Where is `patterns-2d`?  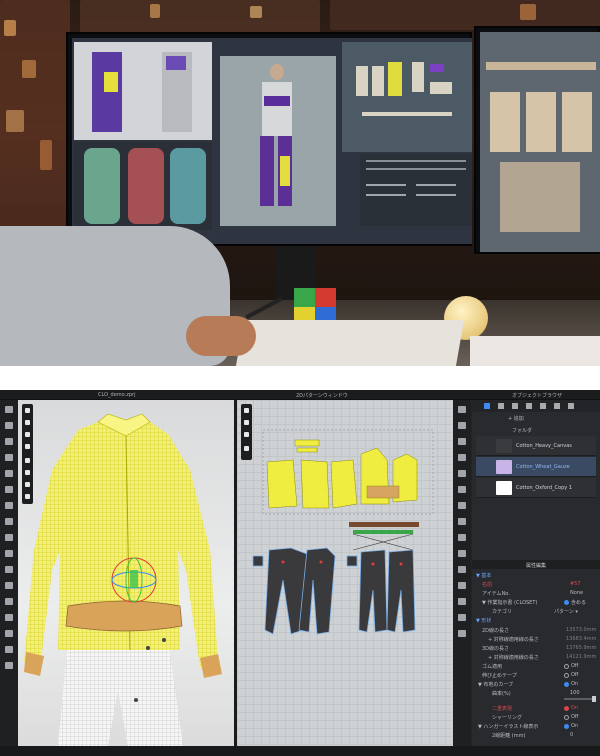 patterns-2d is located at coordinates (343, 532).